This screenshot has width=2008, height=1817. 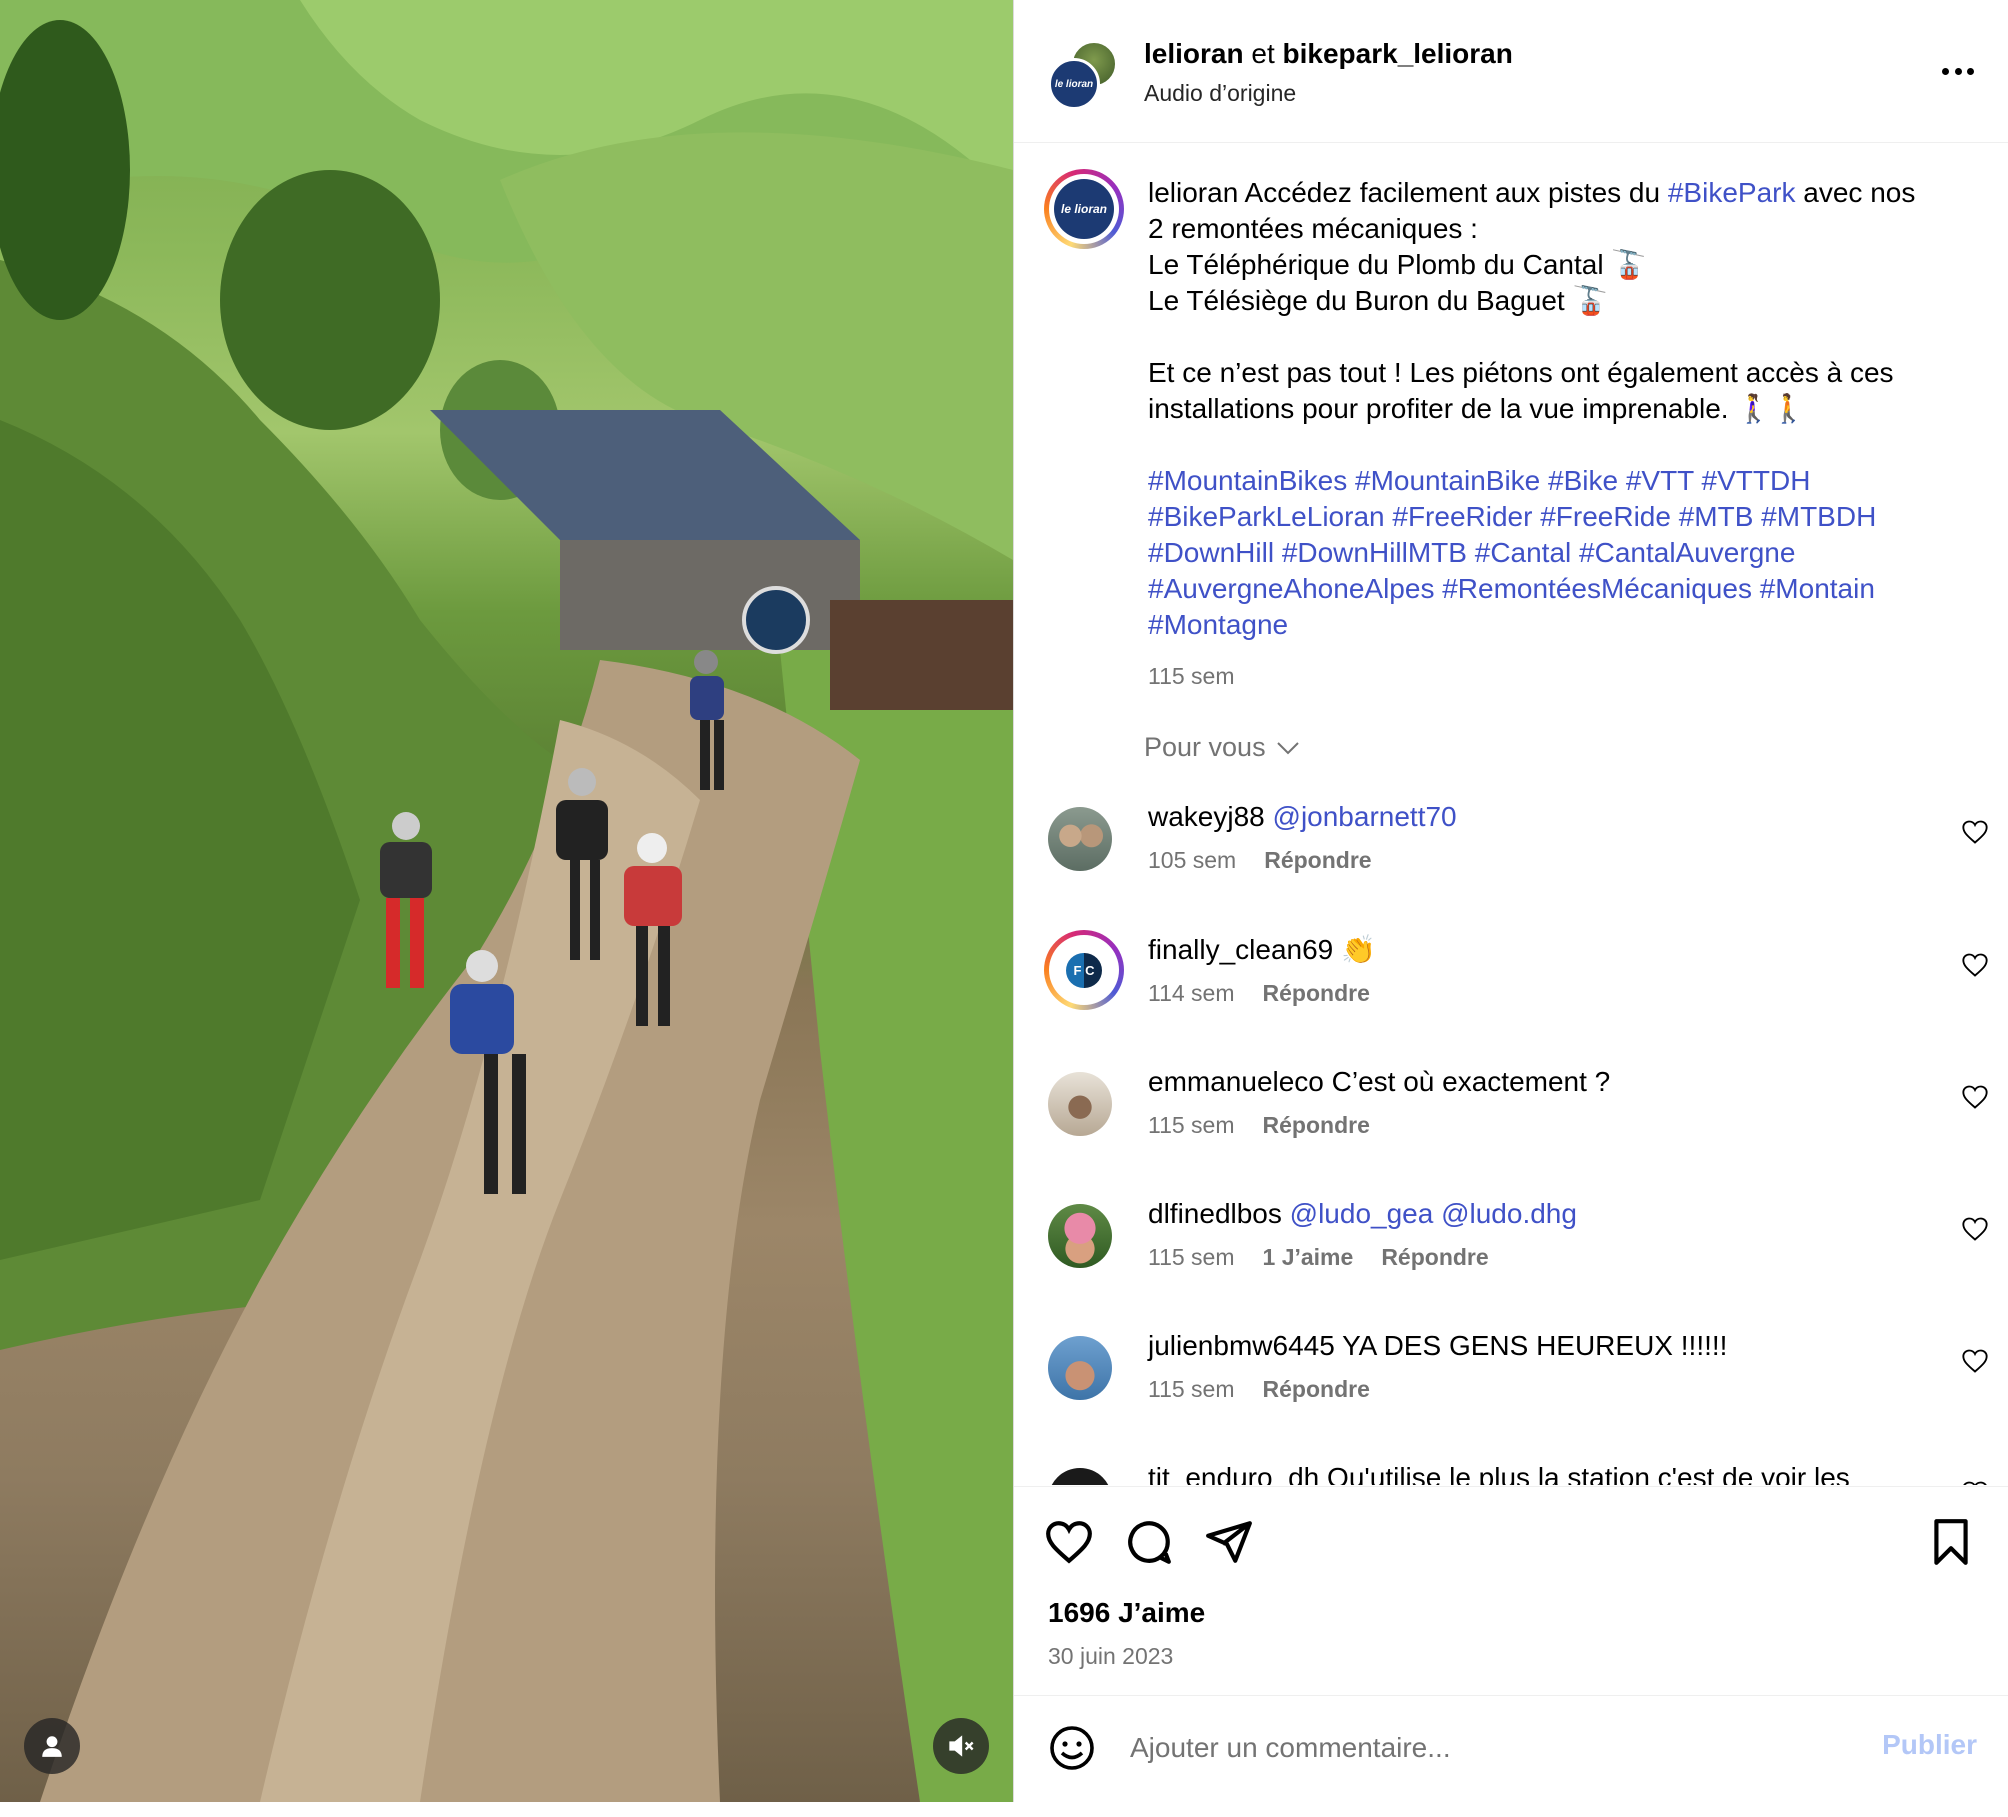 What do you see at coordinates (1558, 625) in the screenshot?
I see `hashtags: #Montagne` at bounding box center [1558, 625].